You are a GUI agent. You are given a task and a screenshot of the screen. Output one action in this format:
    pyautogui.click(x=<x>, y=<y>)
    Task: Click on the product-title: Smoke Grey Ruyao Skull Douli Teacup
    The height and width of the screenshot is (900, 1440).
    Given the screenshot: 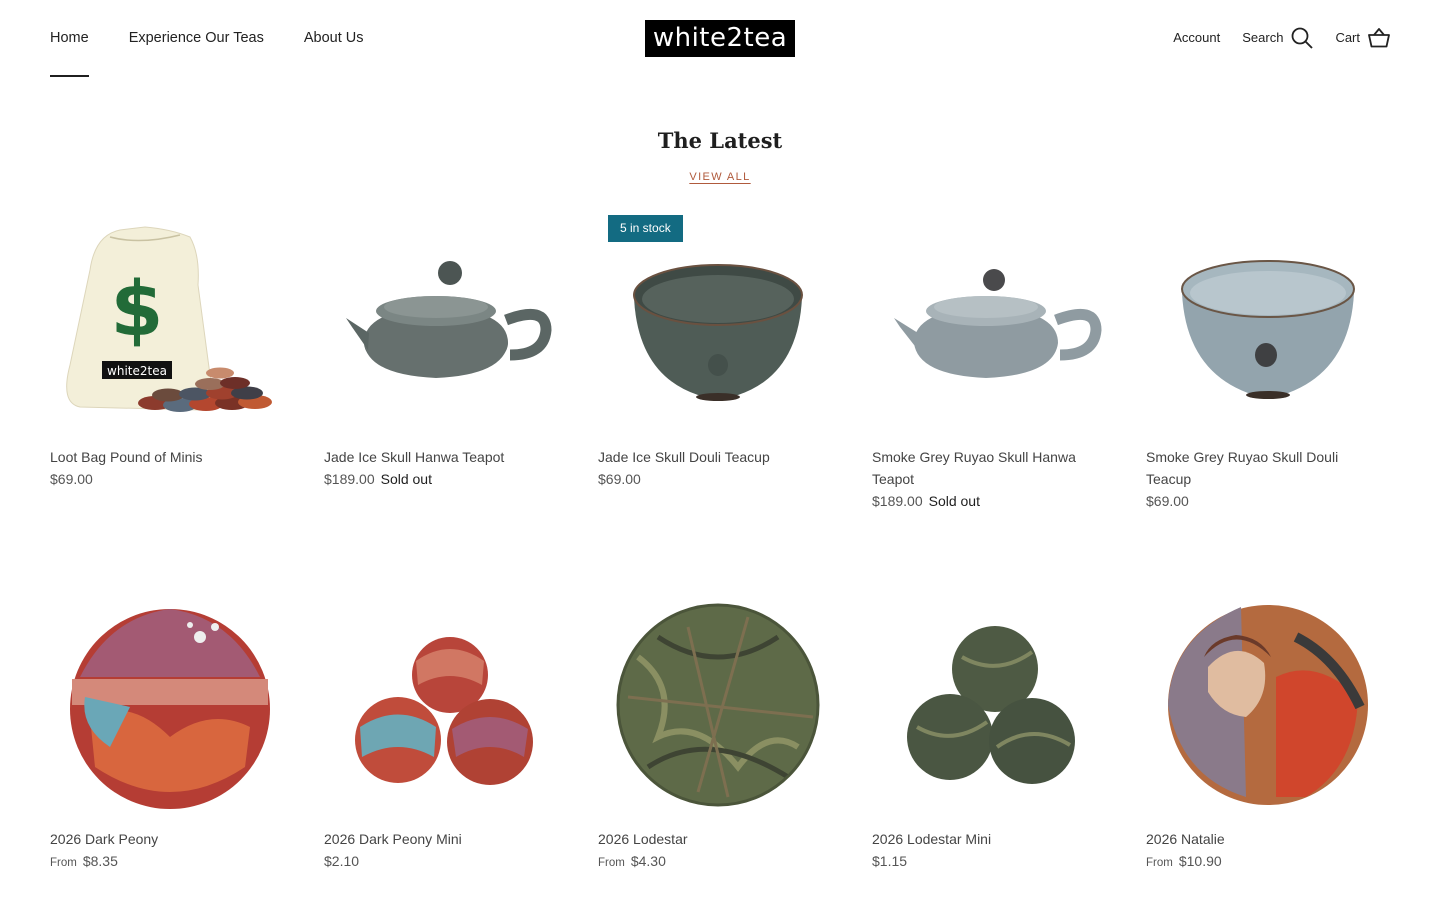 What is the action you would take?
    pyautogui.click(x=1266, y=468)
    